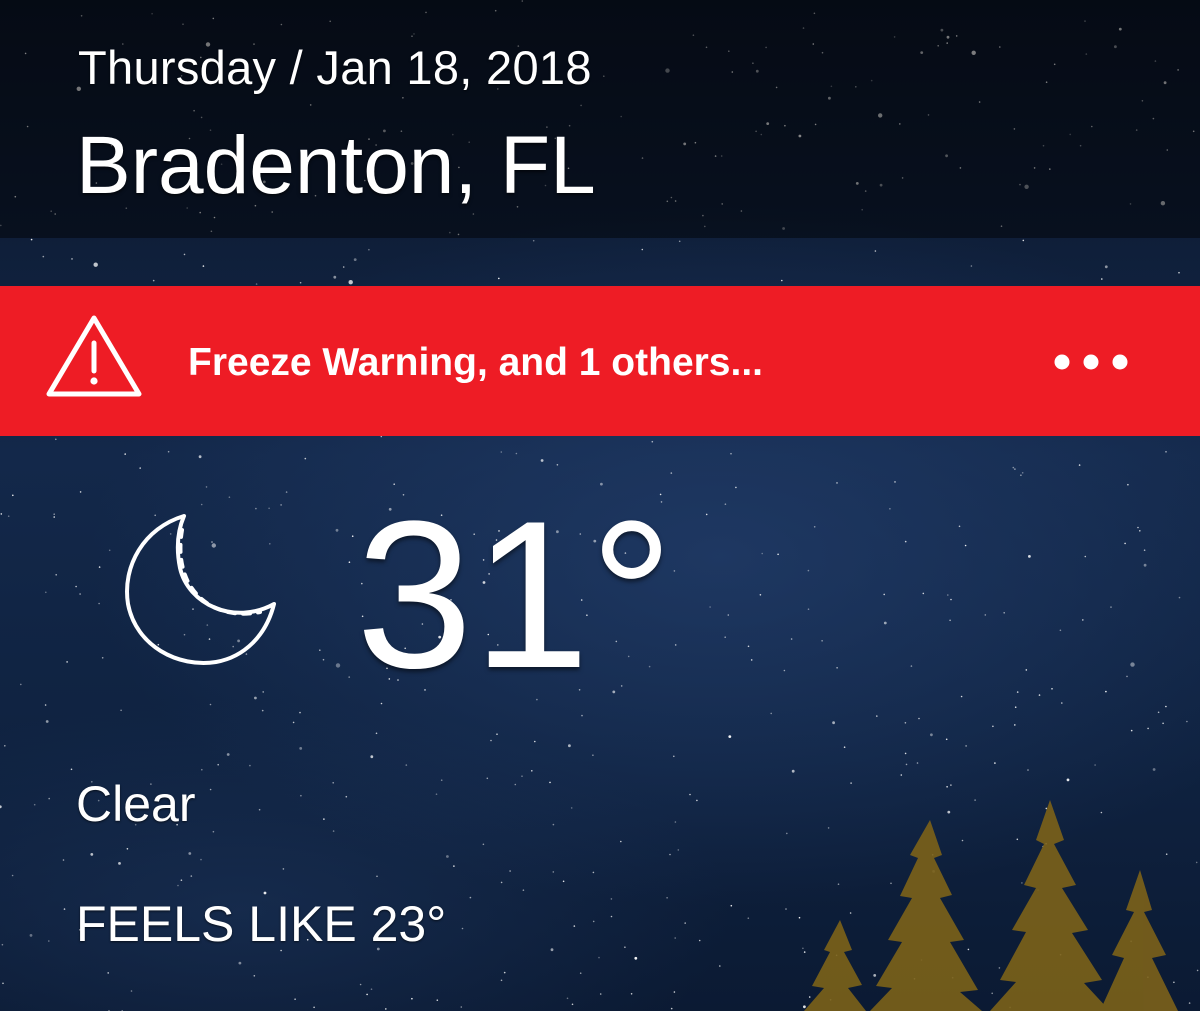 The height and width of the screenshot is (1011, 1200). Describe the element at coordinates (261, 924) in the screenshot. I see `feels-like-label: FEELS LIKE 23°` at that location.